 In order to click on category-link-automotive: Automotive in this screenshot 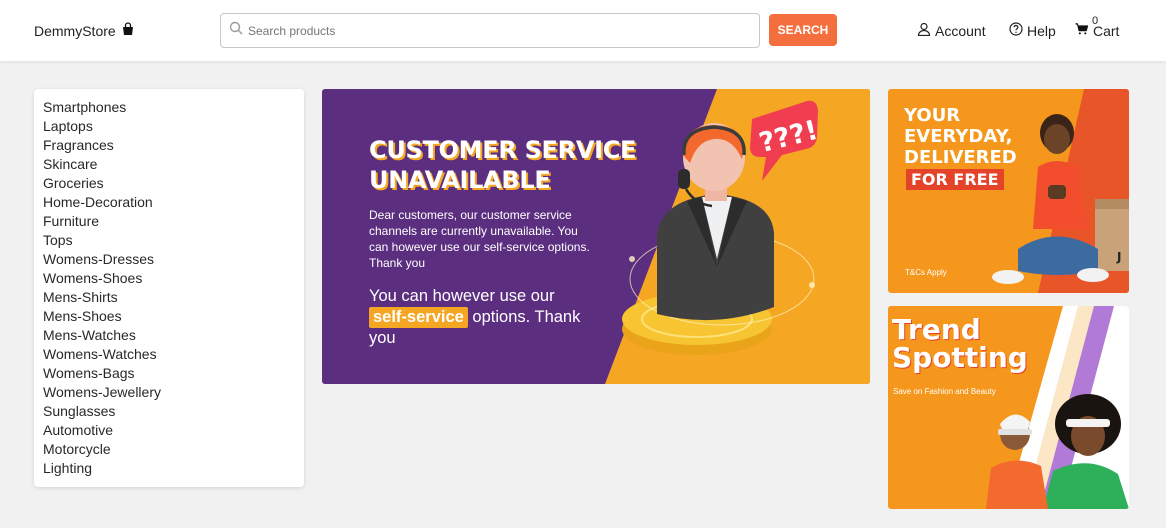, I will do `click(169, 430)`.